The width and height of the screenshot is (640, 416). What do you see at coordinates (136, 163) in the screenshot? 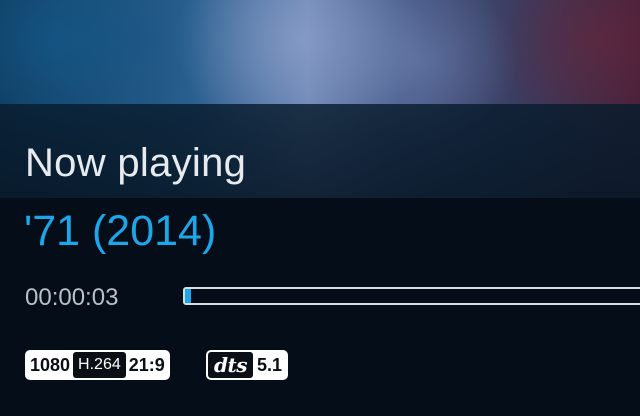
I see `now-playing-heading: Now playing` at bounding box center [136, 163].